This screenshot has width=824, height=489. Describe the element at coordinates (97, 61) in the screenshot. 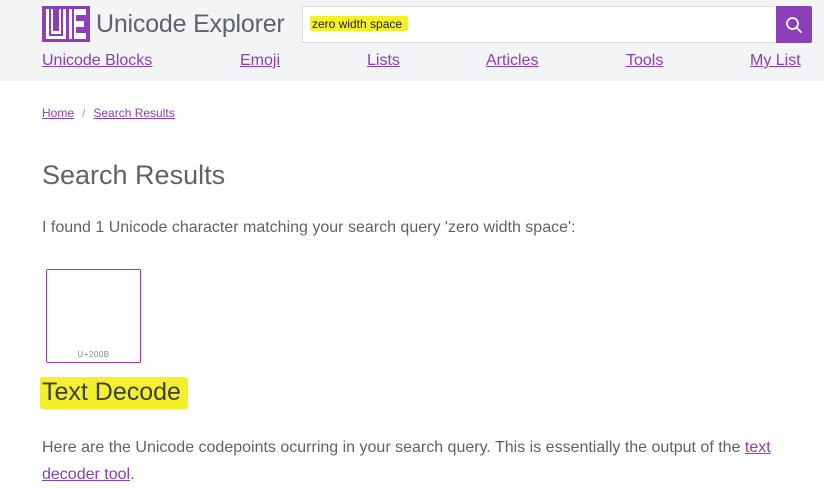

I see `nav-item-unicode-blocks: Unicode Blocks` at that location.